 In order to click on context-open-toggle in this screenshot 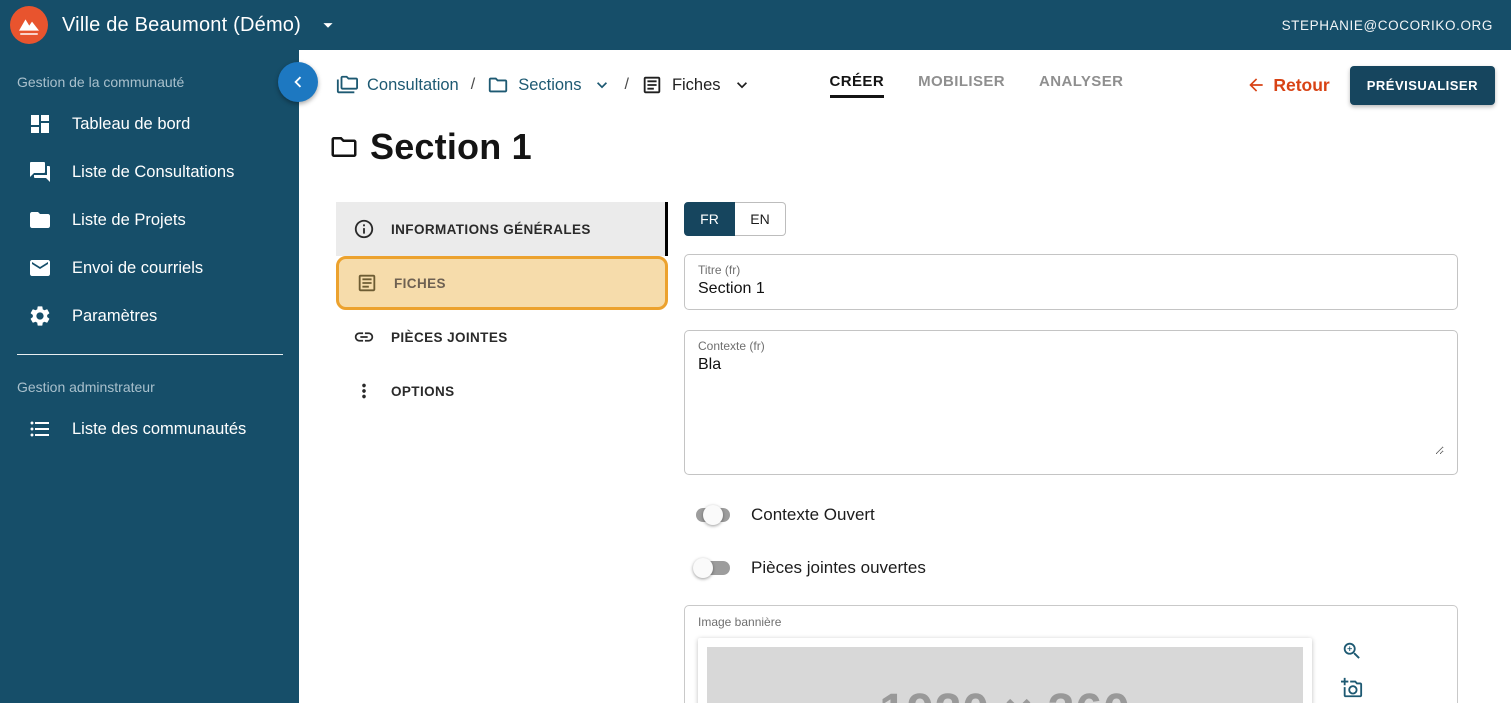, I will do `click(713, 515)`.